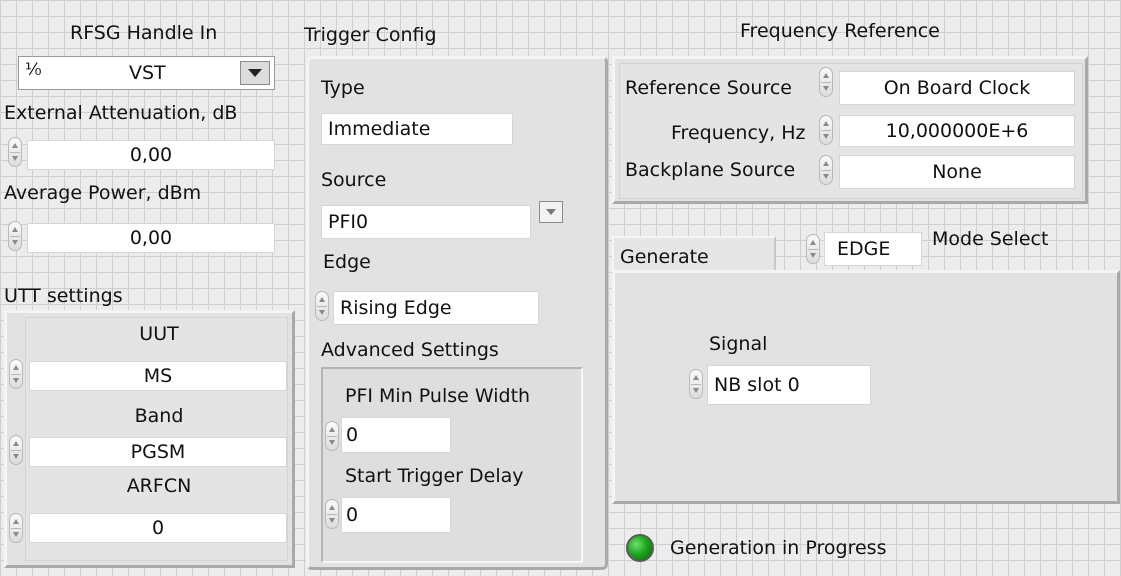 The image size is (1121, 576). What do you see at coordinates (354, 180) in the screenshot?
I see `trigger-source-label: Source` at bounding box center [354, 180].